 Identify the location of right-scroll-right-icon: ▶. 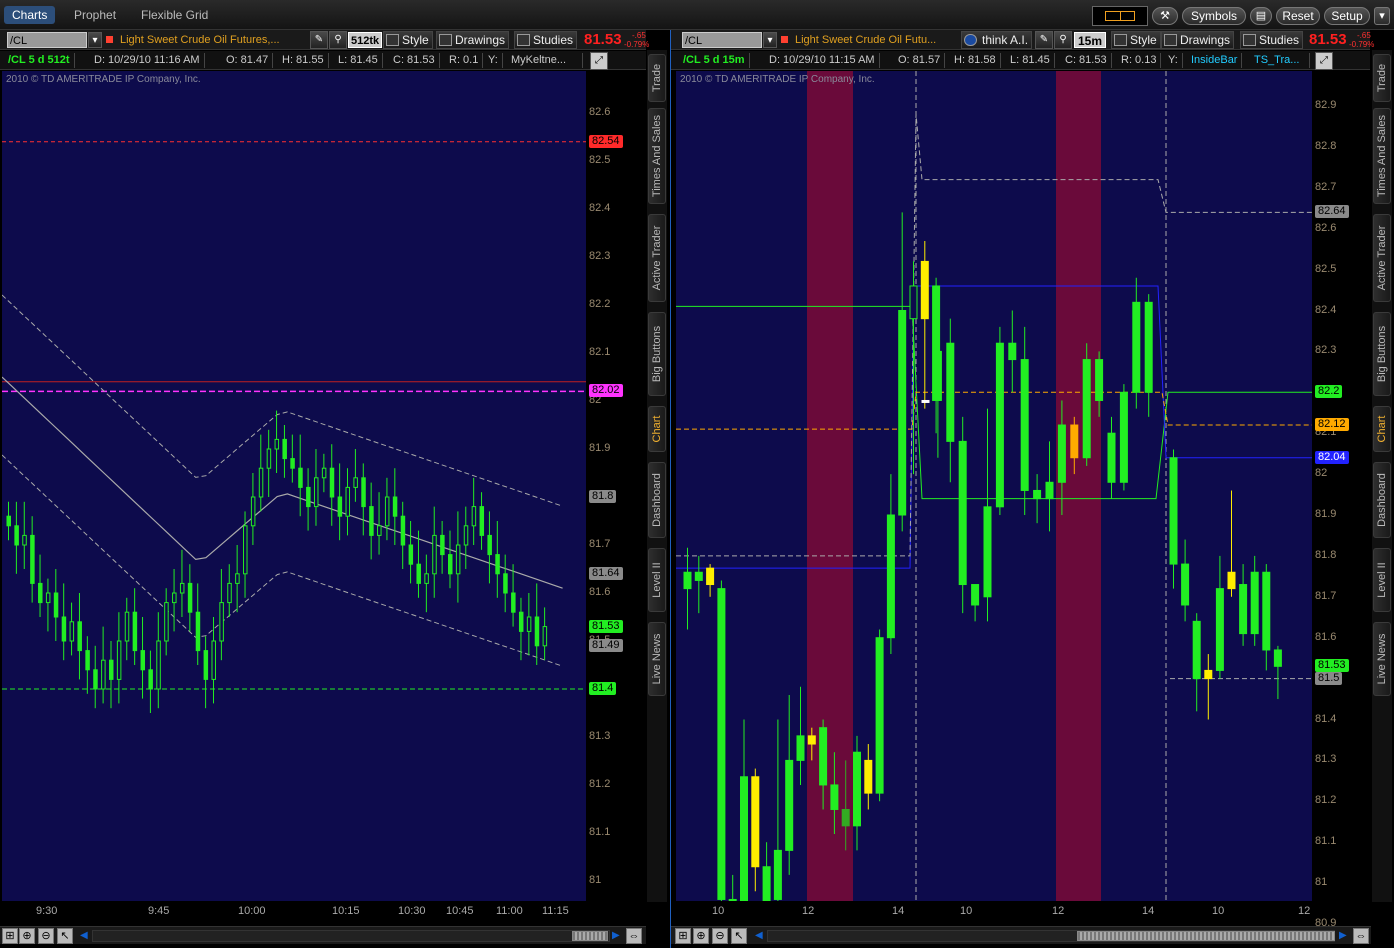
(1343, 935).